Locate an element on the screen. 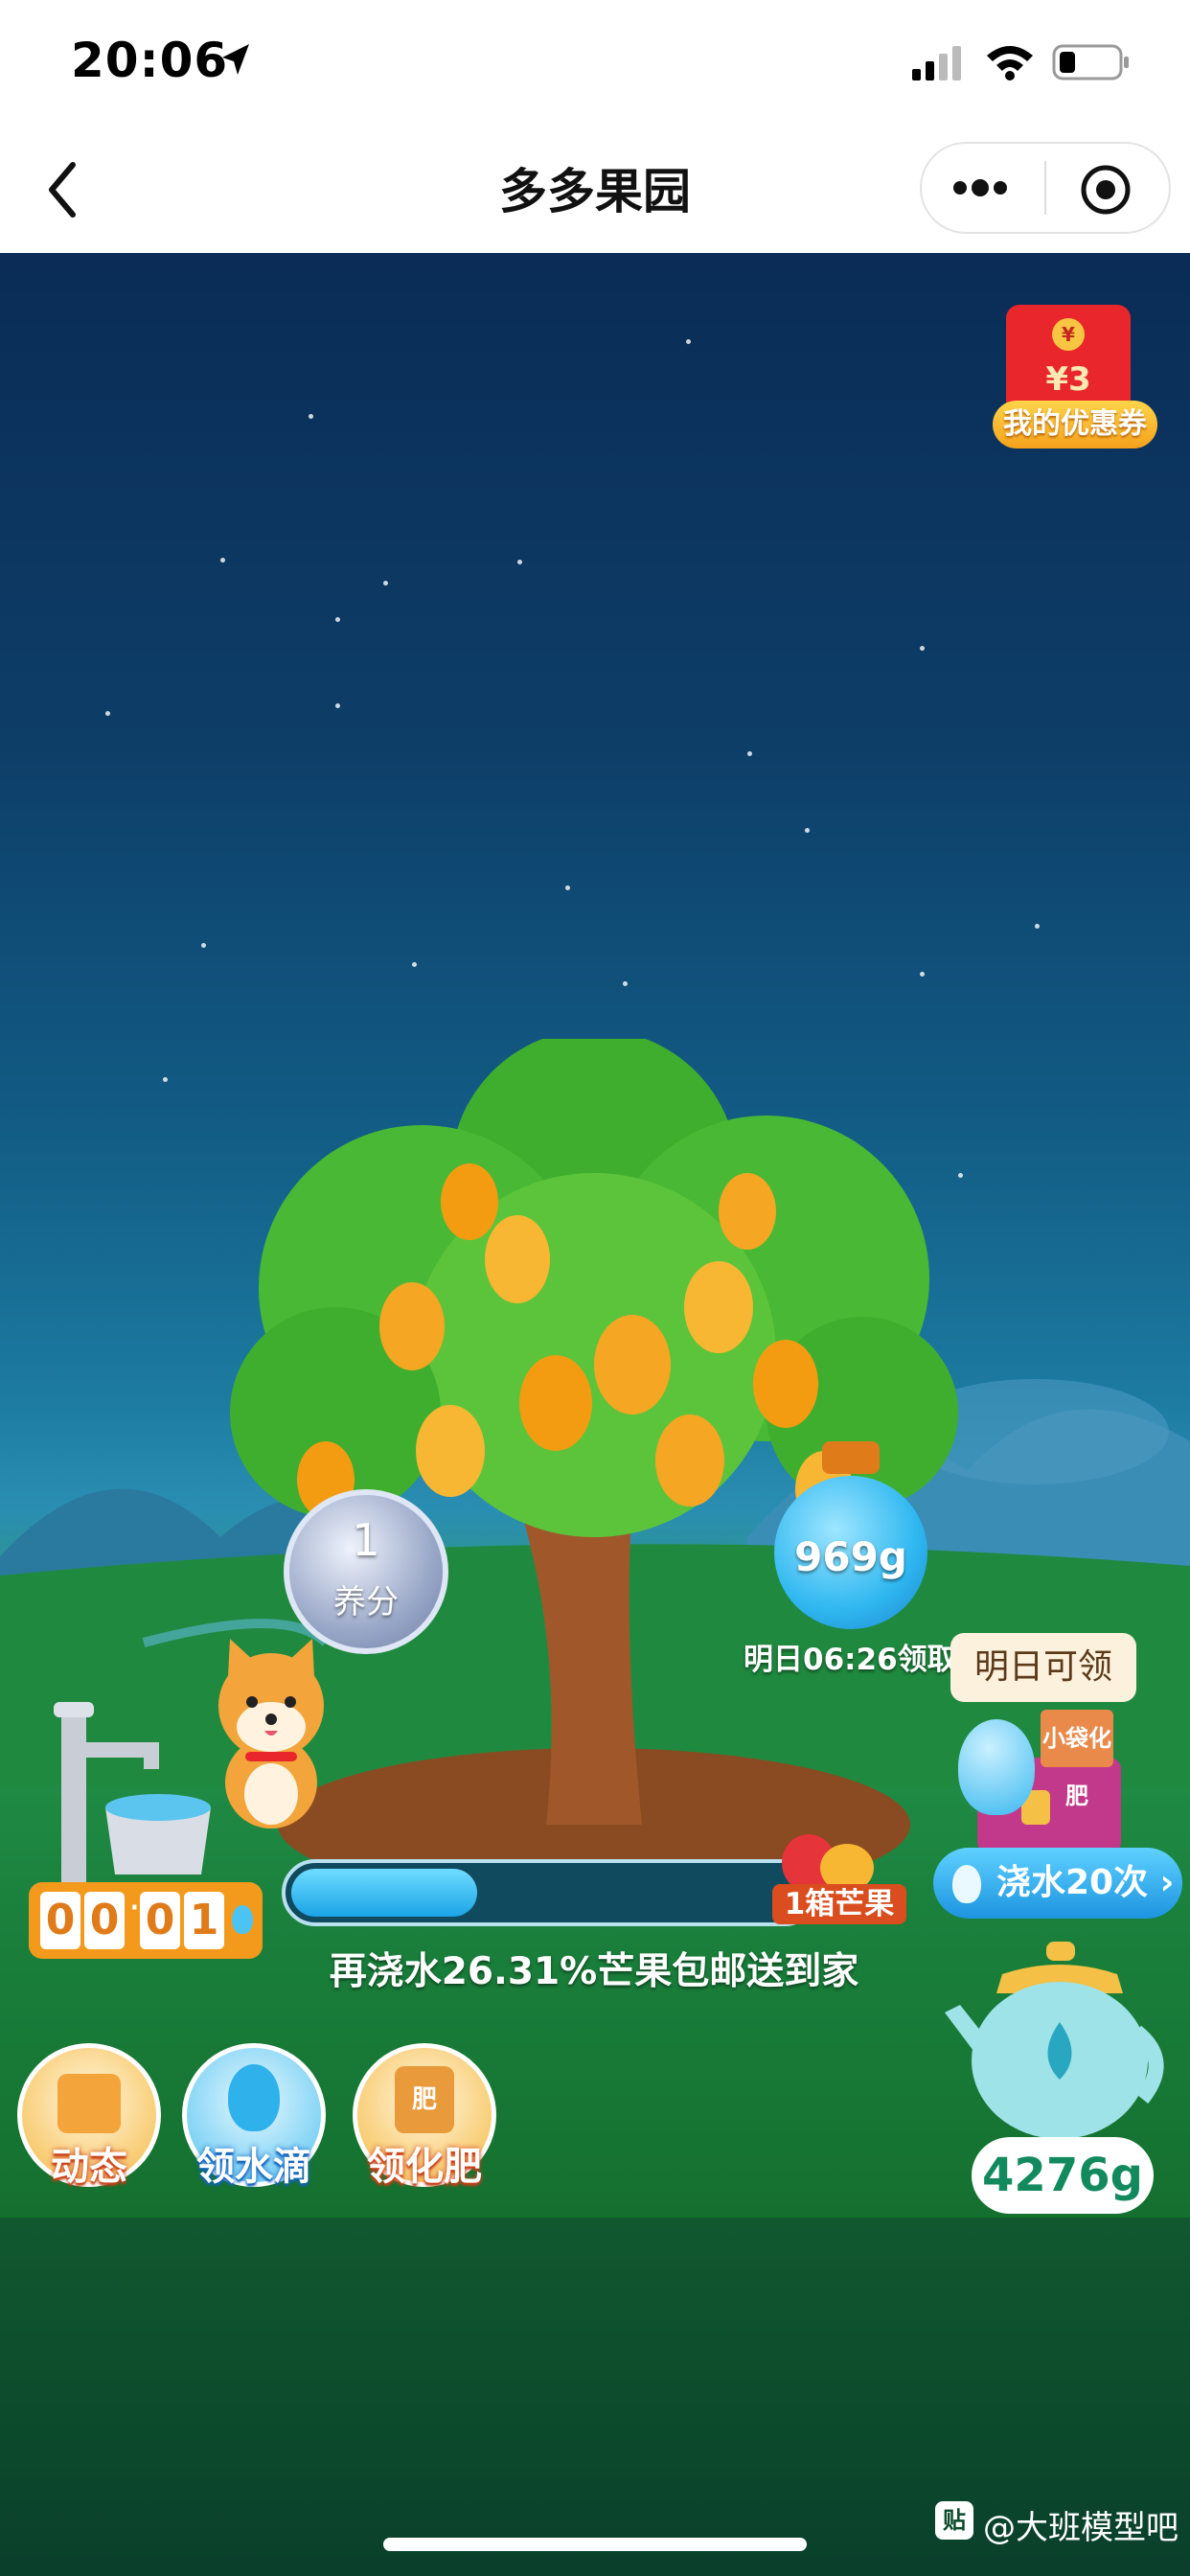  water-timer: 0 0 · 0 1 is located at coordinates (146, 1920).